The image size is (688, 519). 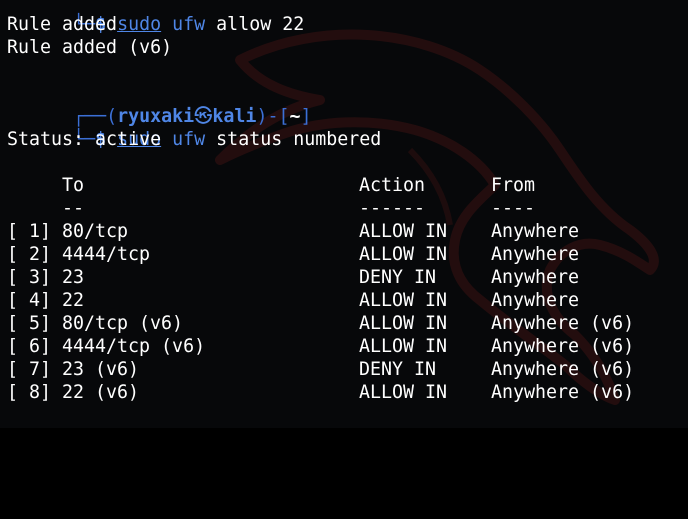 What do you see at coordinates (62, 24) in the screenshot?
I see `output-line: Rule added` at bounding box center [62, 24].